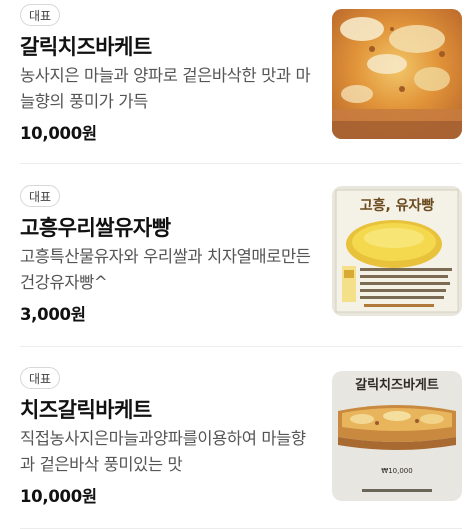 This screenshot has height=529, width=476. Describe the element at coordinates (397, 251) in the screenshot. I see `yuja-bread-photo: 고흥, 유자빵` at that location.